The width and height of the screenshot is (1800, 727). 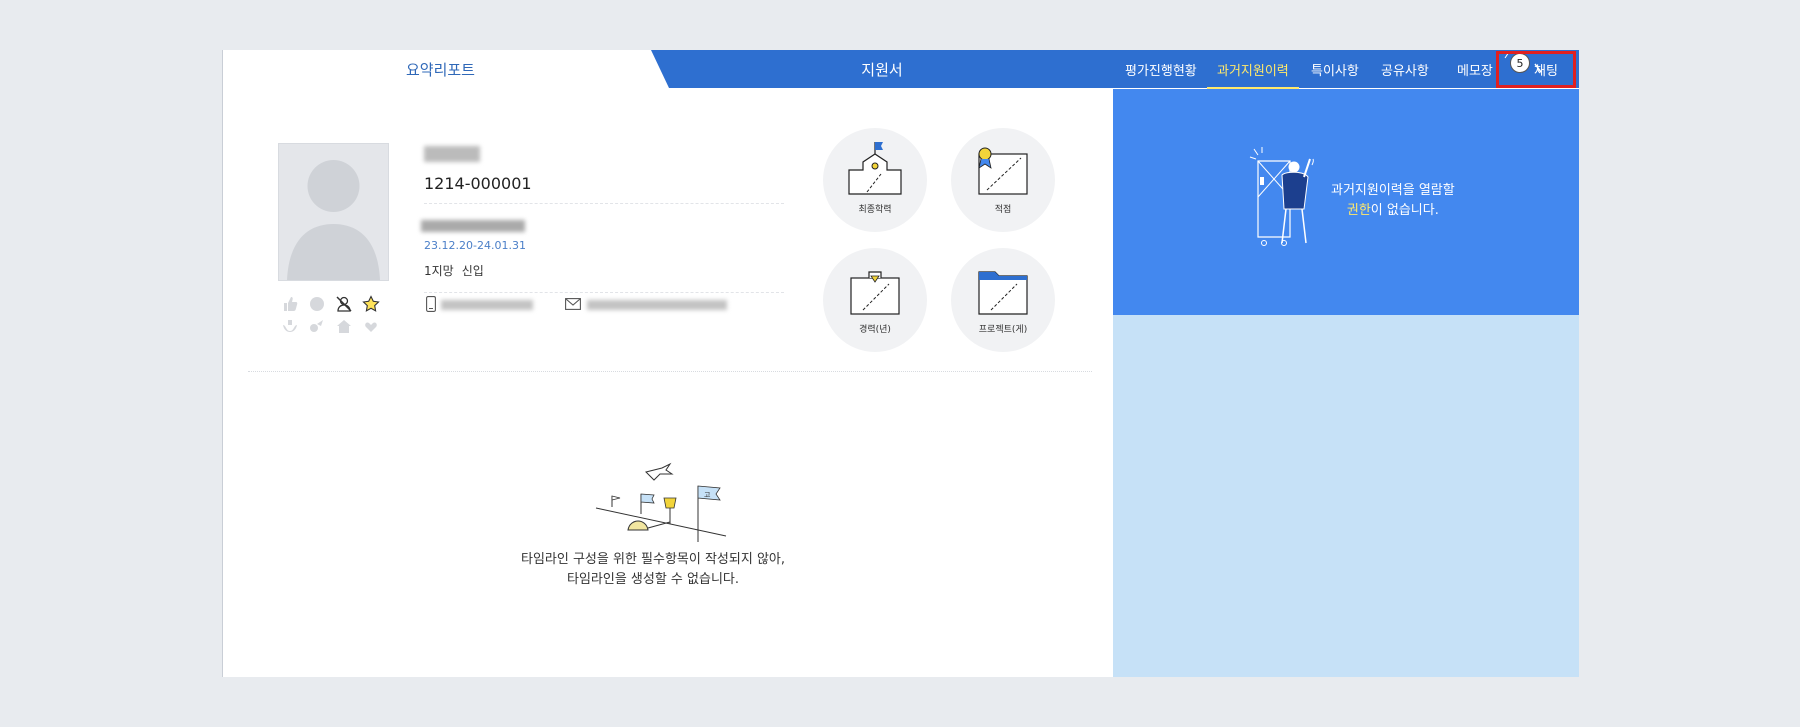 What do you see at coordinates (431, 304) in the screenshot?
I see `phone-icon` at bounding box center [431, 304].